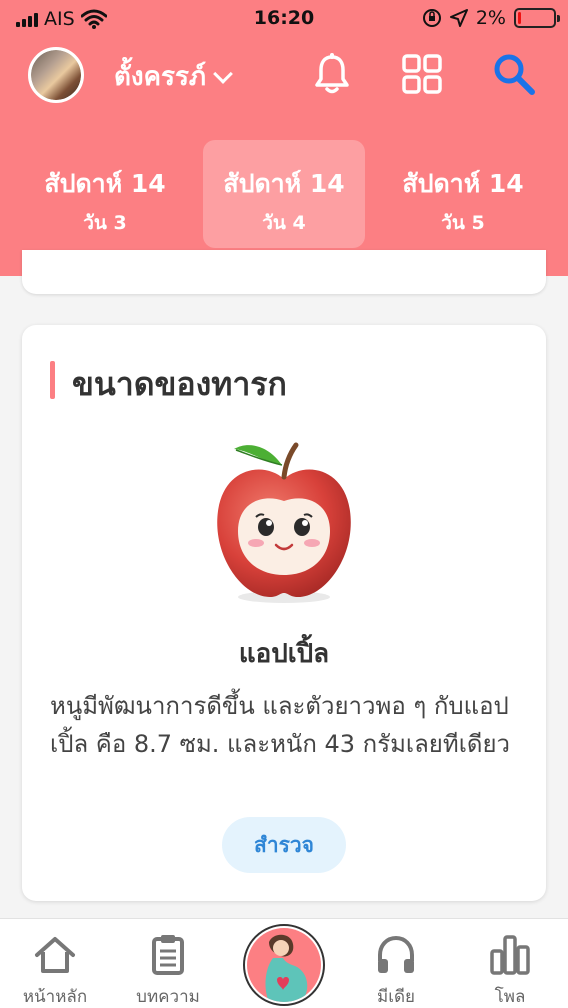  Describe the element at coordinates (284, 223) in the screenshot. I see `day-tab-day: วัน 4` at that location.